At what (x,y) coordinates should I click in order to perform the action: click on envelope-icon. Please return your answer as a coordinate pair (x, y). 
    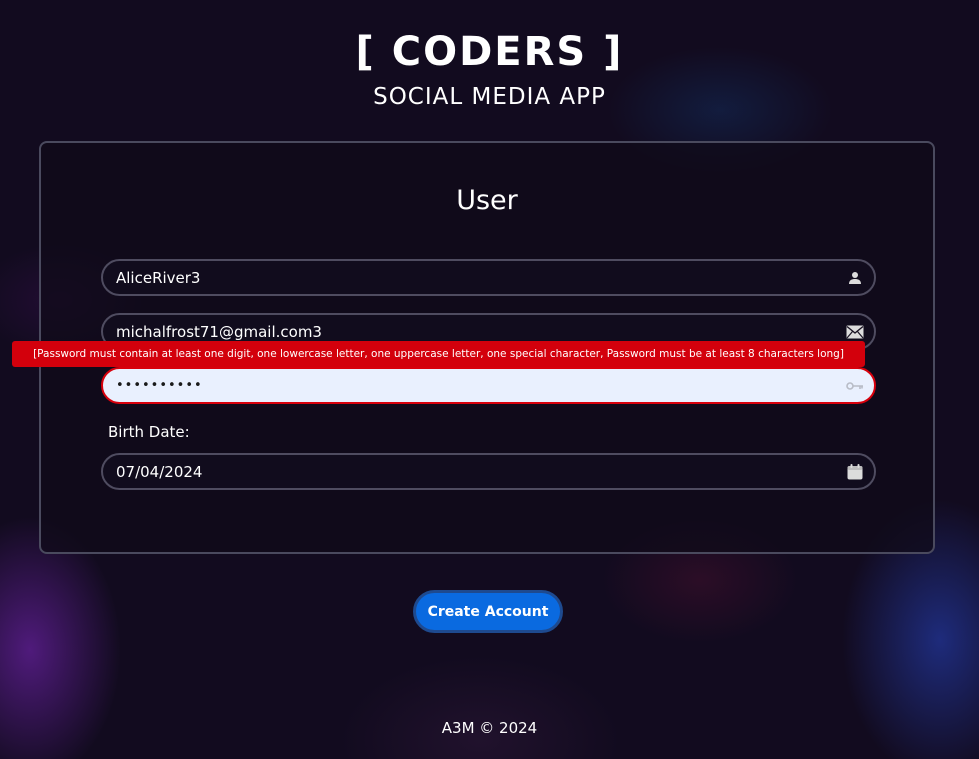
    Looking at the image, I should click on (855, 332).